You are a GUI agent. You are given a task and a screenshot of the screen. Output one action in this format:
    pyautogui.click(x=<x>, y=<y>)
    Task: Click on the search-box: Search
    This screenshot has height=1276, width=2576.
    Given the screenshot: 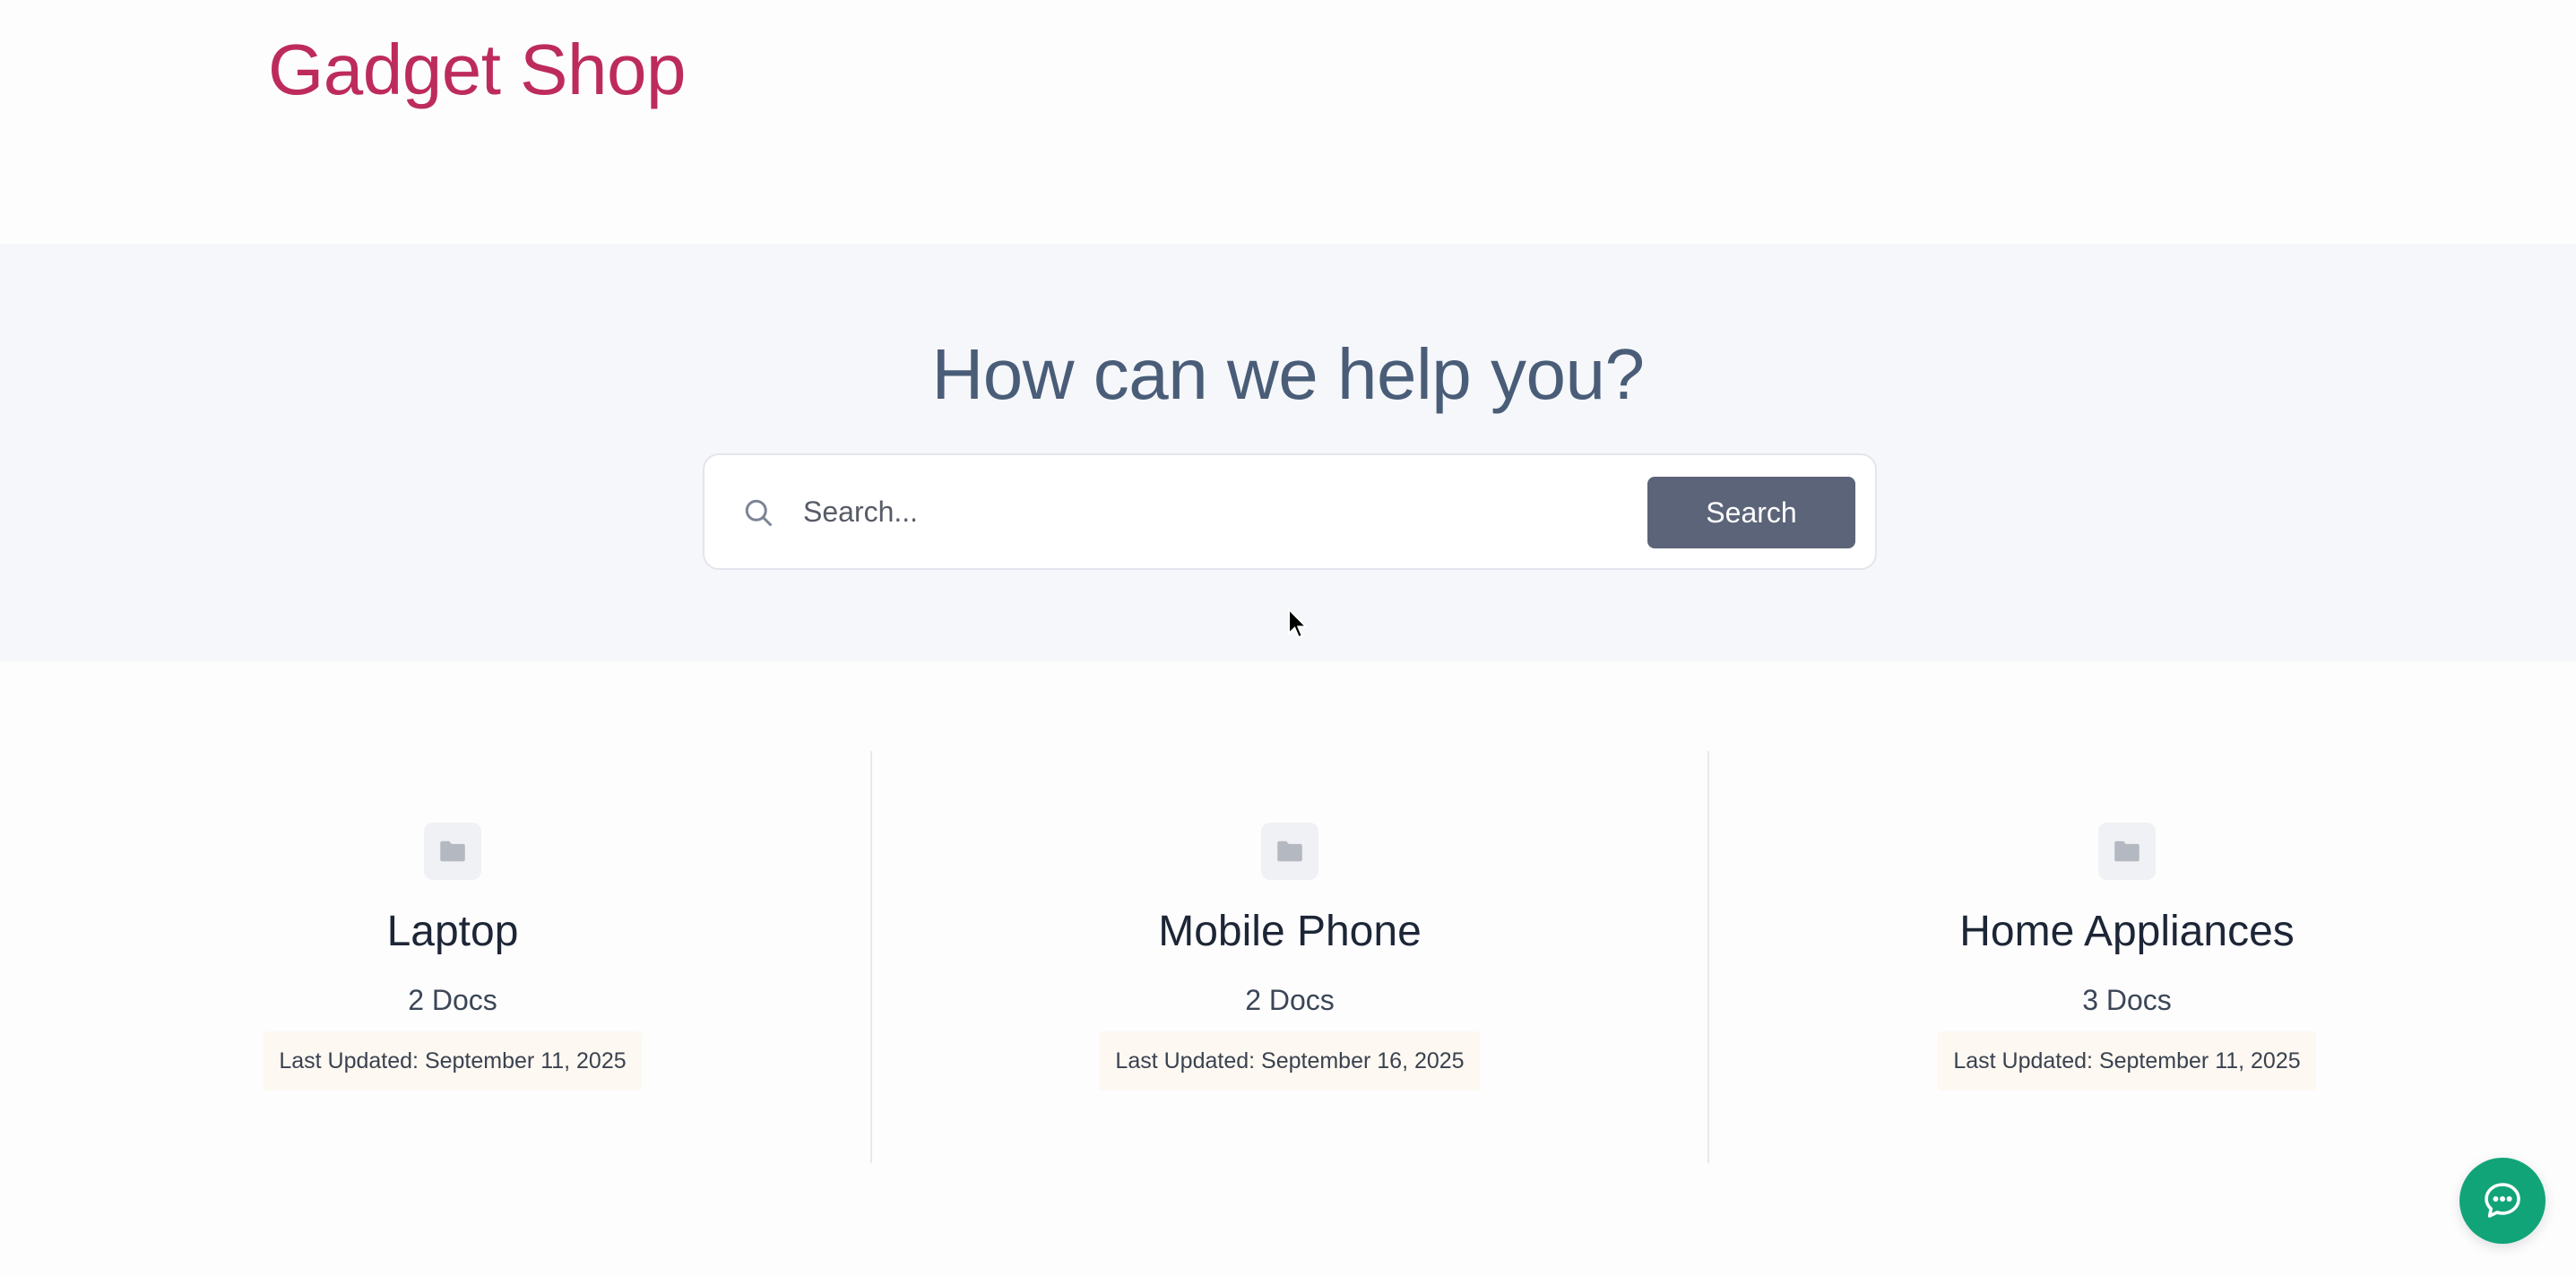 What is the action you would take?
    pyautogui.click(x=1290, y=512)
    